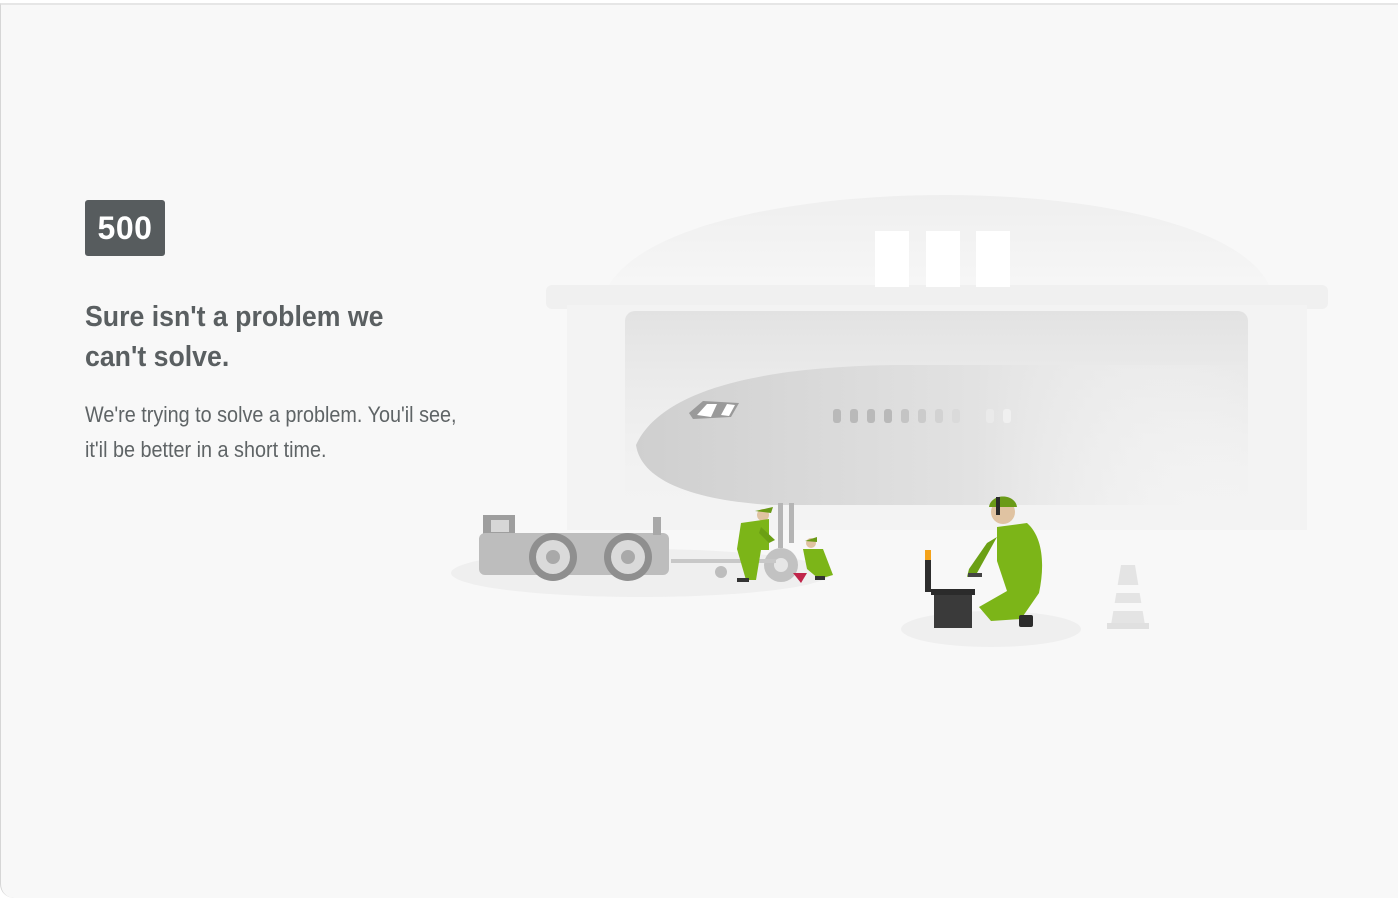  Describe the element at coordinates (234, 337) in the screenshot. I see `error-headline: Sure isn't a problem we can't solve.` at that location.